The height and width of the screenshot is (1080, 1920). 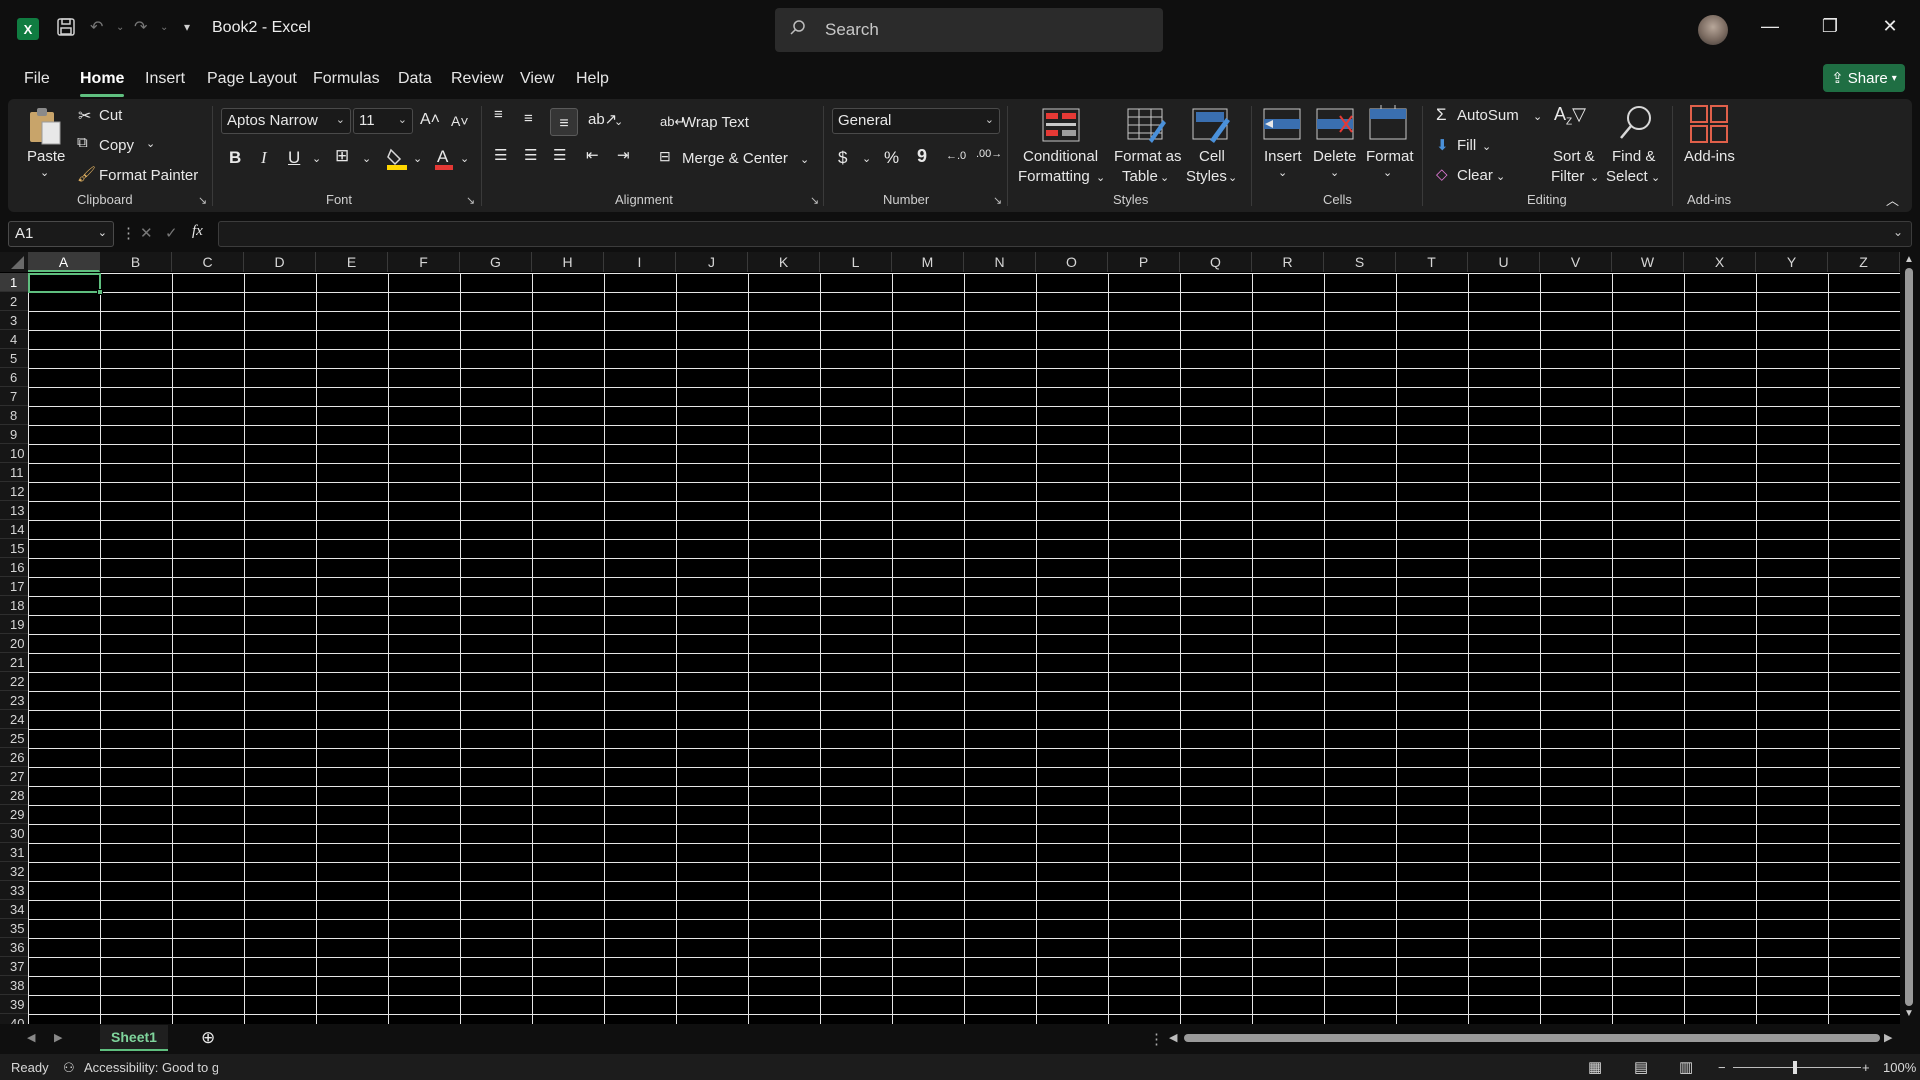 I want to click on format-cells-icon, so click(x=1388, y=122).